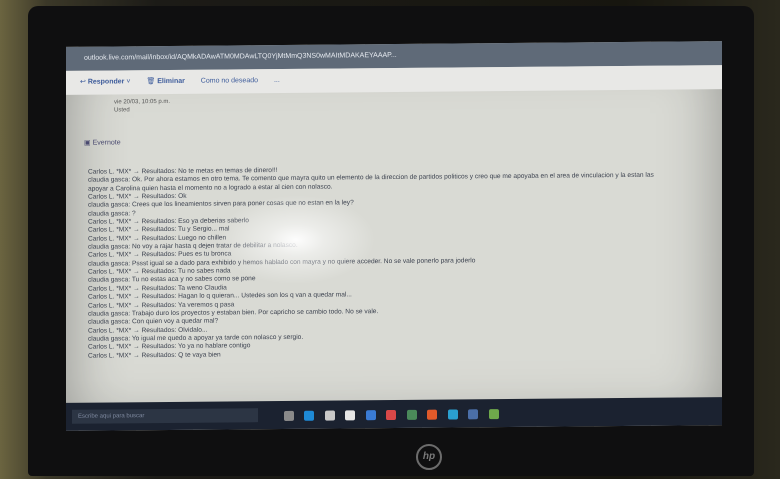 The width and height of the screenshot is (780, 479). I want to click on chrome-icon, so click(432, 414).